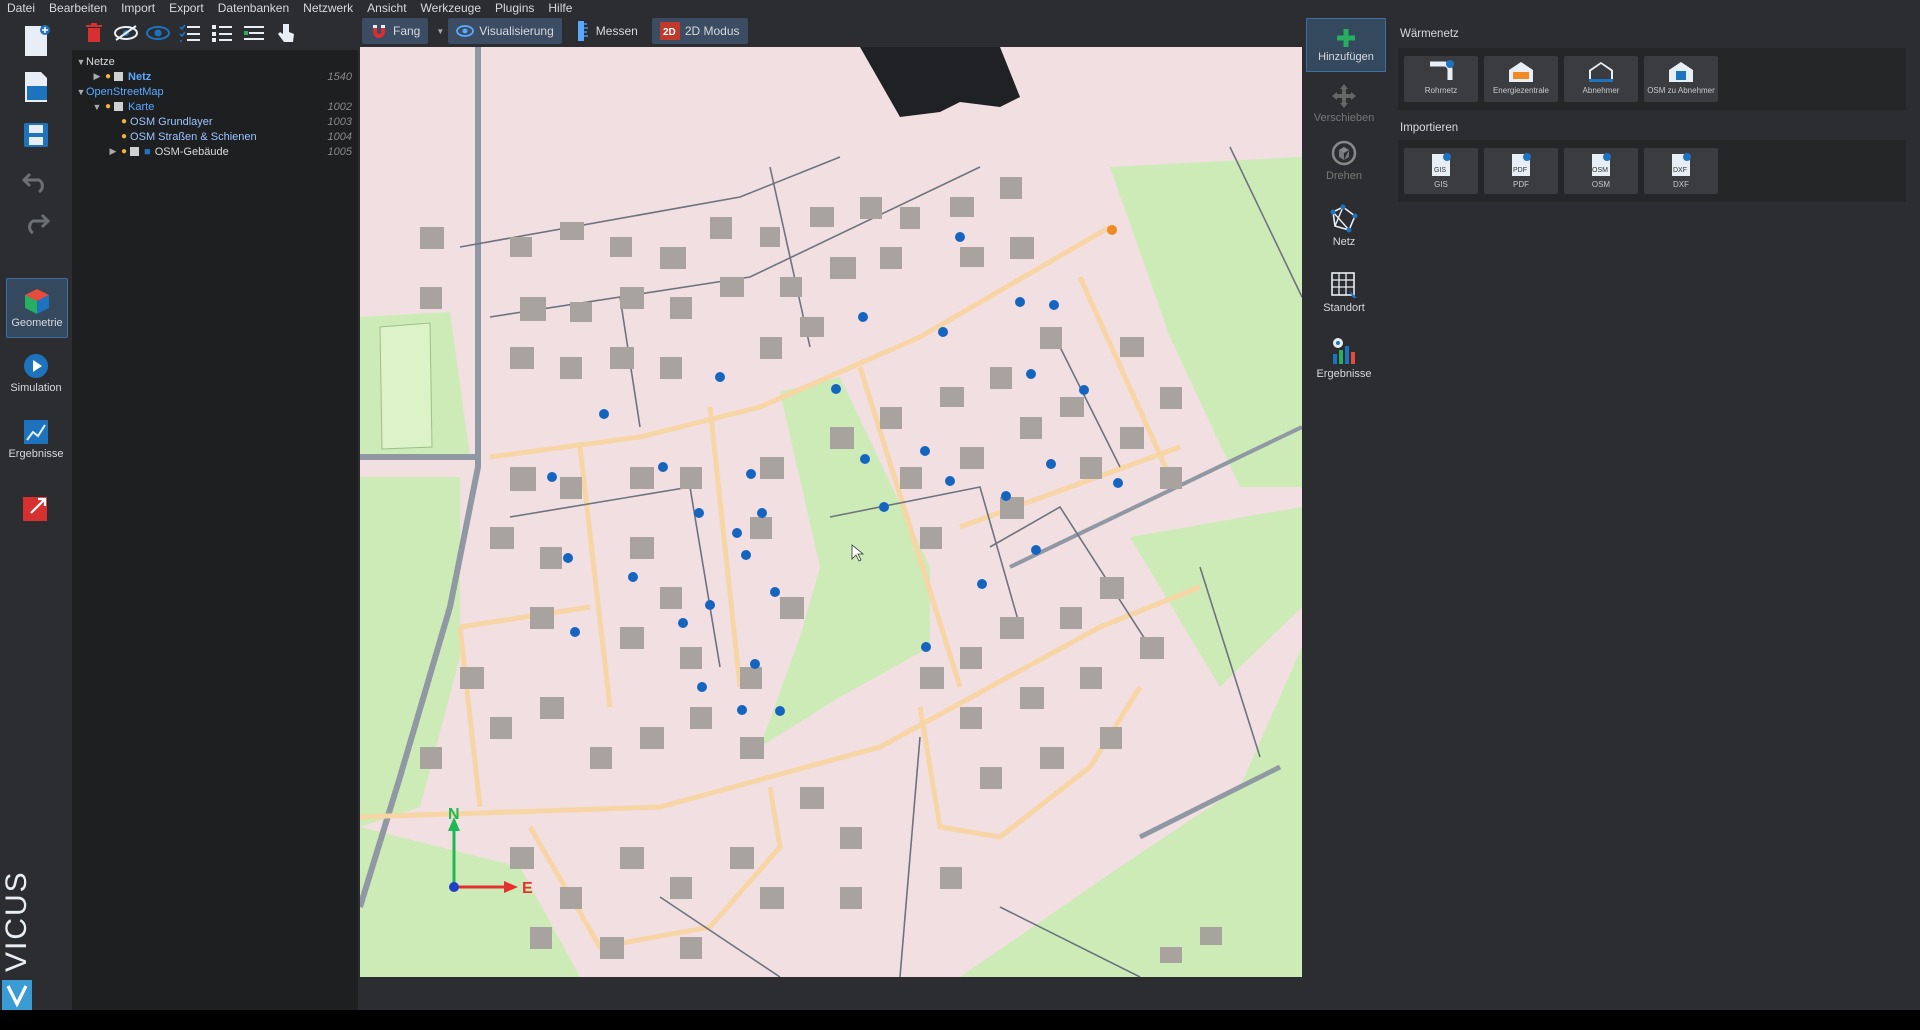 This screenshot has height=1030, width=1920. I want to click on bar-chart-icon, so click(1344, 351).